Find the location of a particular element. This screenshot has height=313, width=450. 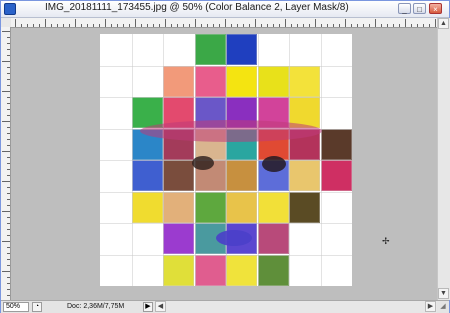

horizontal-scrollbar: ◀ ▶ is located at coordinates (296, 307).